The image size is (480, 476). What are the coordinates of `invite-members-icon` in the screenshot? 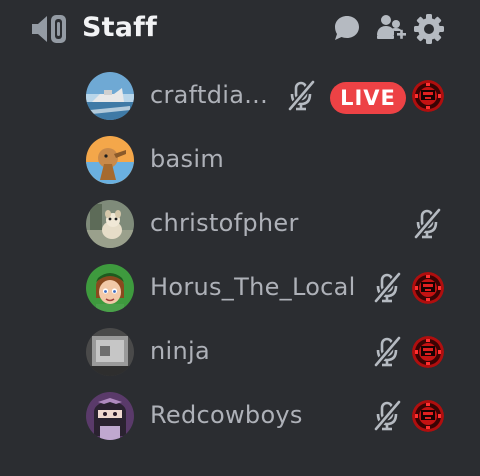 It's located at (391, 28).